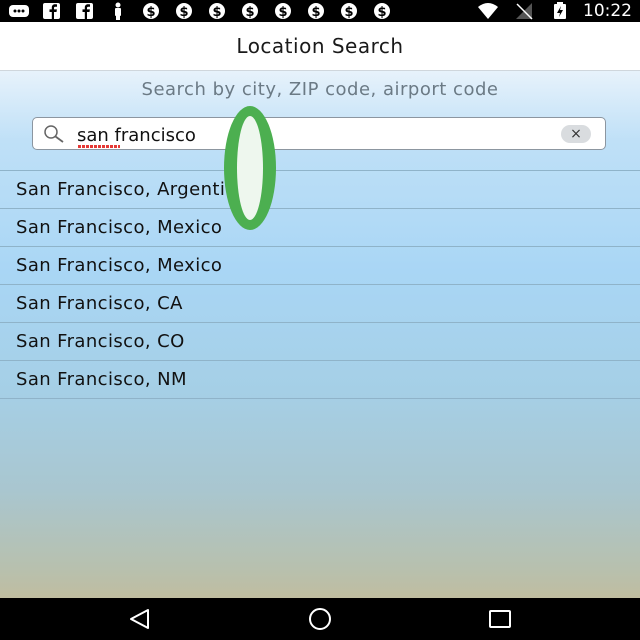  I want to click on search-hint: Search by city, ZIP code, airport code, so click(320, 89).